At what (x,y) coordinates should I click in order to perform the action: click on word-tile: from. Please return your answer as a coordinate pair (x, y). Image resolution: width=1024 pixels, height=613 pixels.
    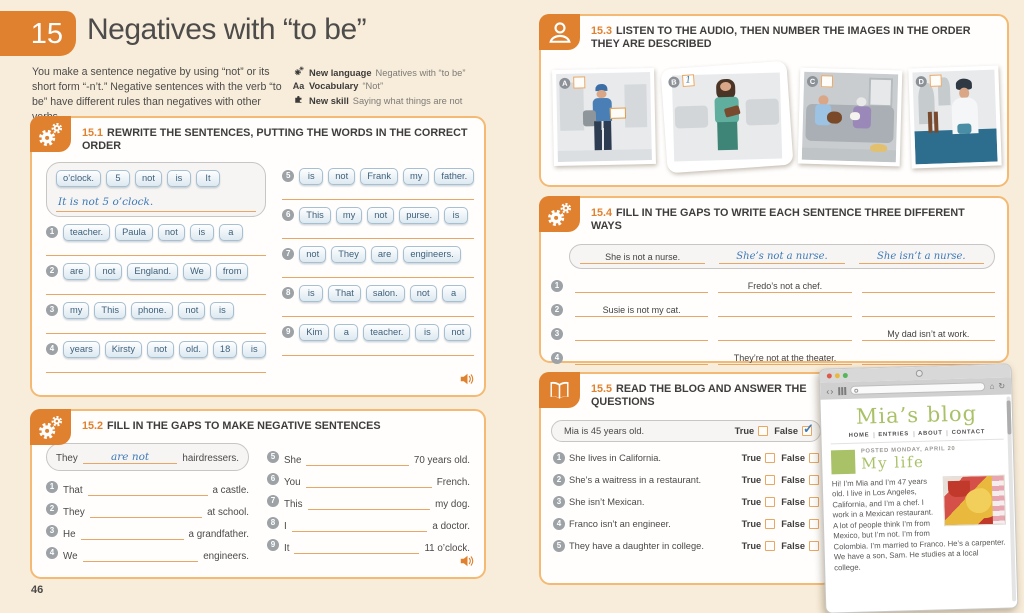
    Looking at the image, I should click on (232, 271).